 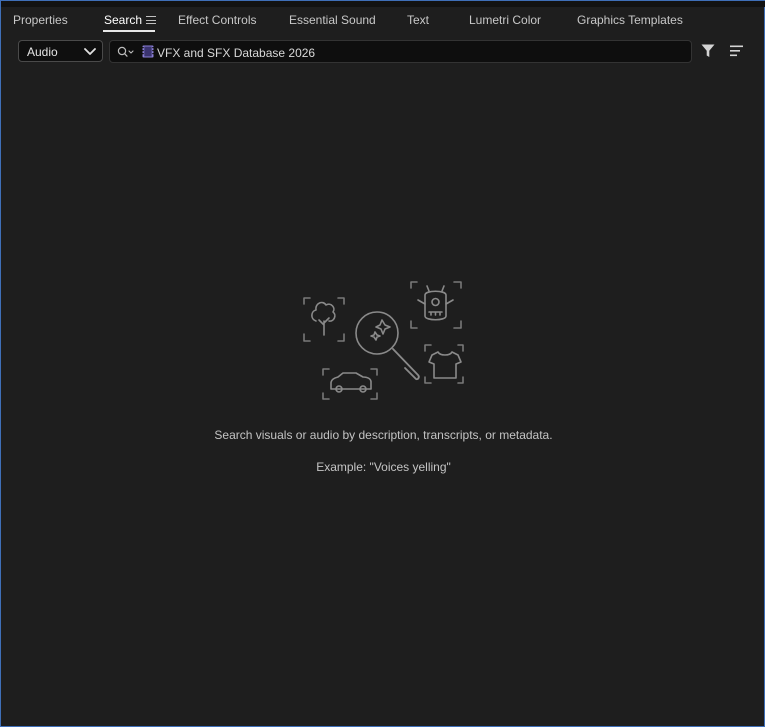 What do you see at coordinates (151, 20) in the screenshot?
I see `hamburger-icon` at bounding box center [151, 20].